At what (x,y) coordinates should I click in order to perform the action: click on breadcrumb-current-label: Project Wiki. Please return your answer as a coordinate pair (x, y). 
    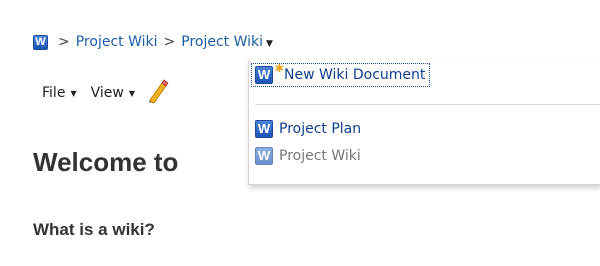
    Looking at the image, I should click on (222, 42).